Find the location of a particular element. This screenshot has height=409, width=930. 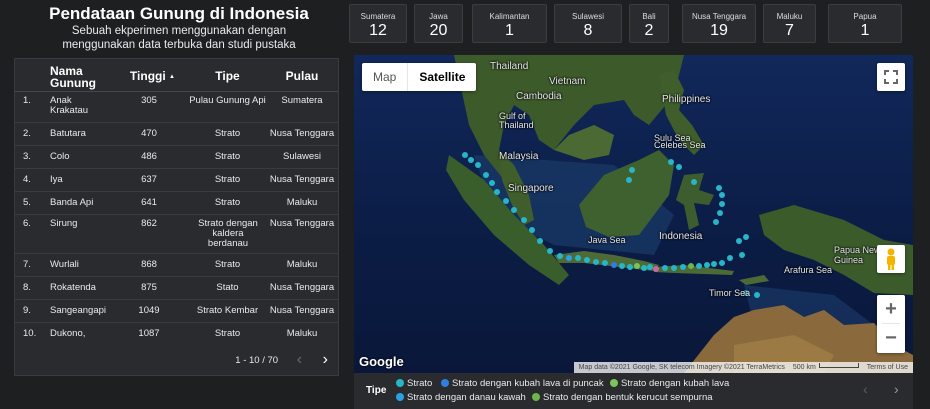

label-thailand: Thailand is located at coordinates (509, 66).